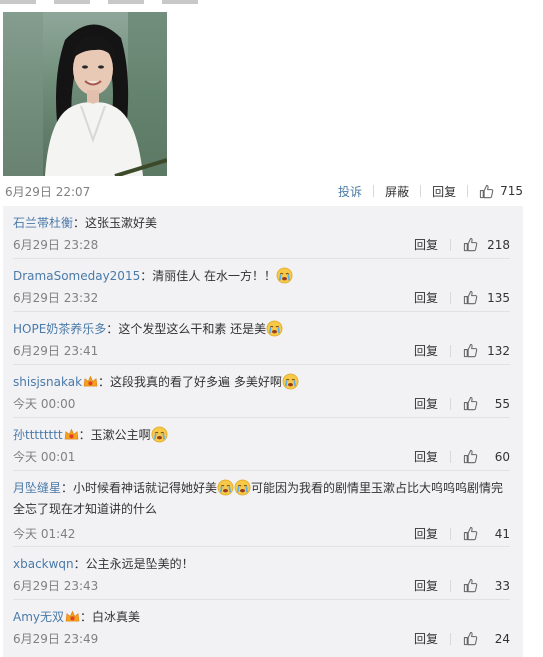  I want to click on reply-like-count: 218, so click(498, 244).